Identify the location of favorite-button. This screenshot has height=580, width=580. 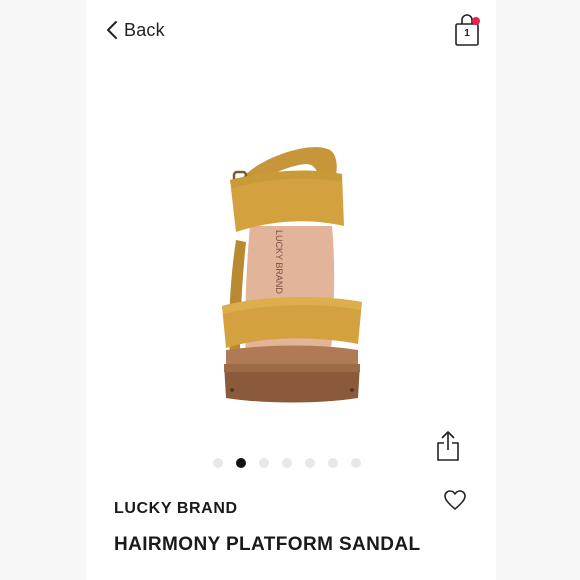
(455, 500).